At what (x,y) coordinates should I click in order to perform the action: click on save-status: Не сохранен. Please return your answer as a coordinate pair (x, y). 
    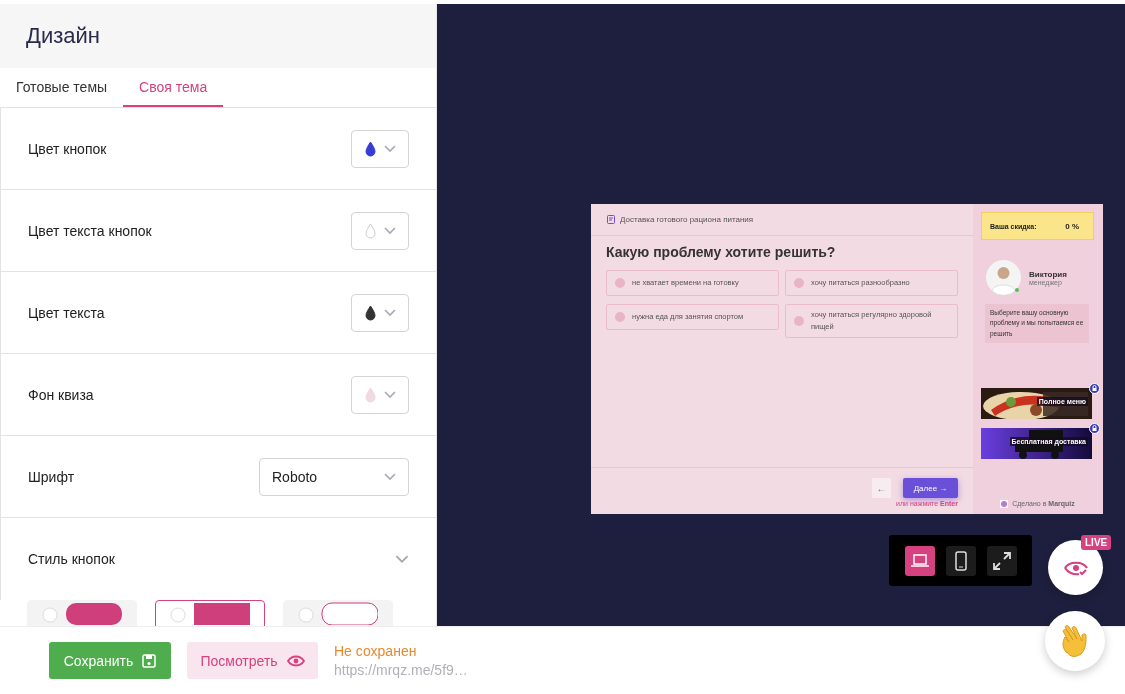
    Looking at the image, I should click on (376, 651).